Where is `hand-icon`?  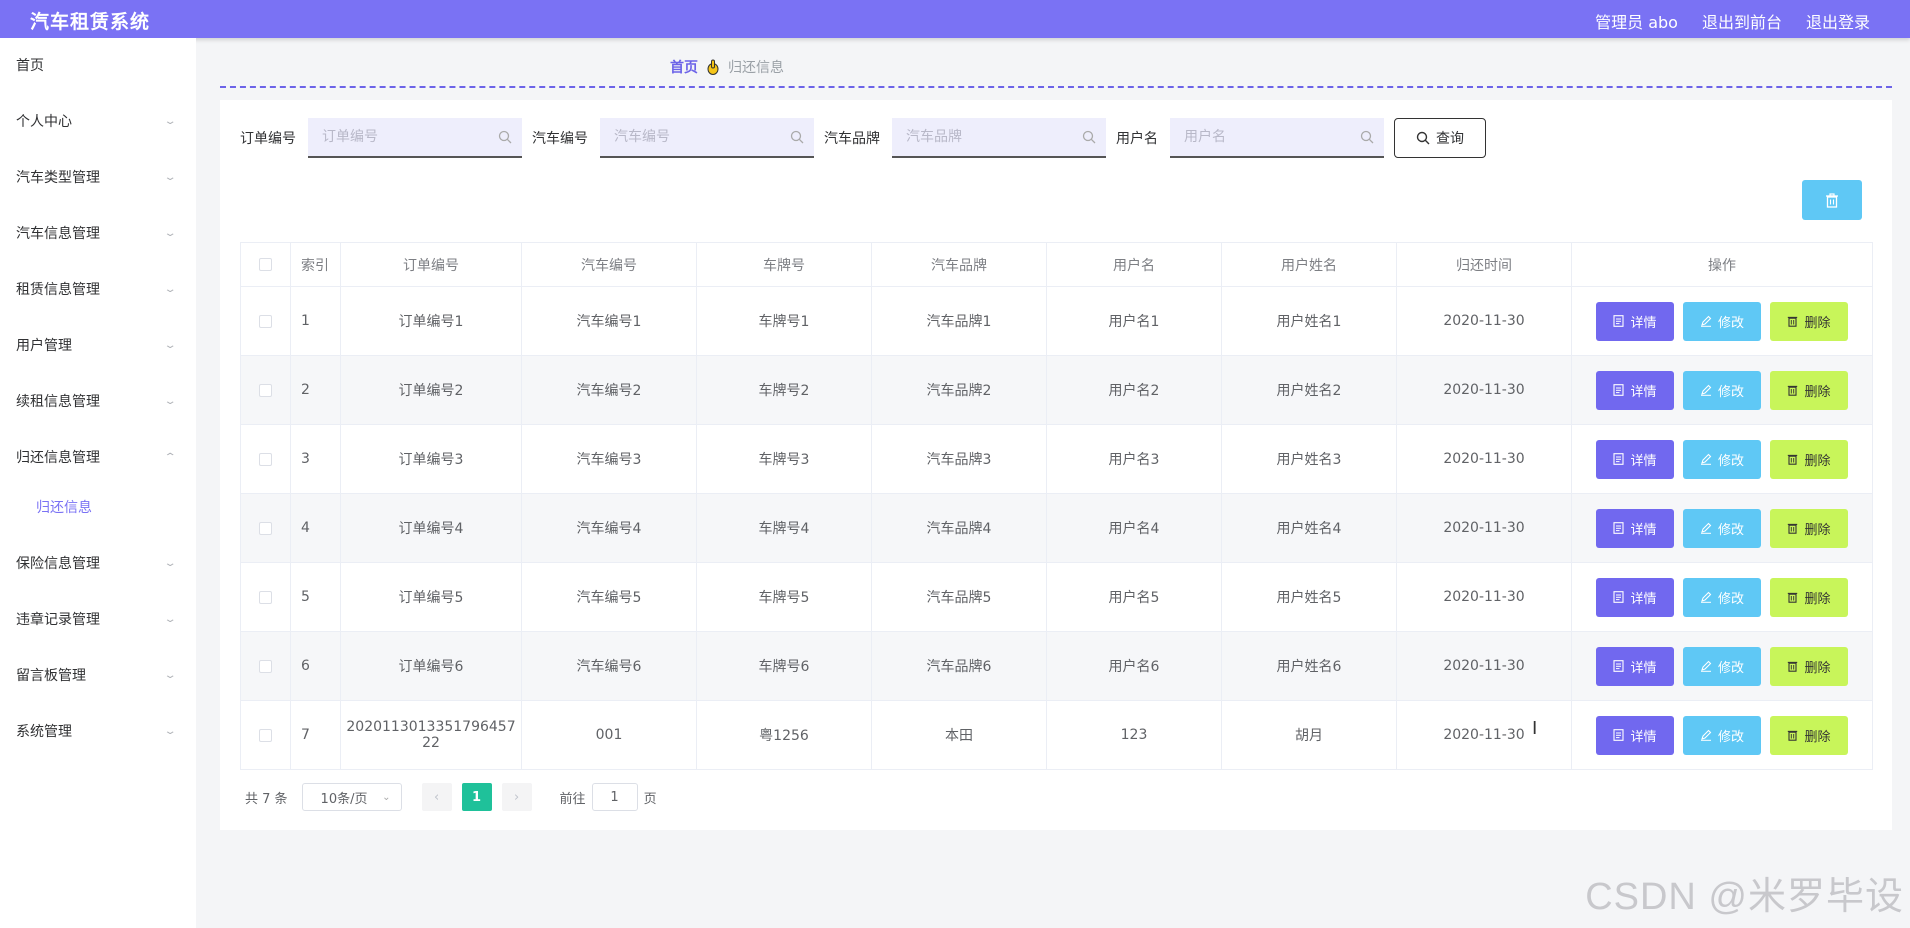
hand-icon is located at coordinates (713, 67).